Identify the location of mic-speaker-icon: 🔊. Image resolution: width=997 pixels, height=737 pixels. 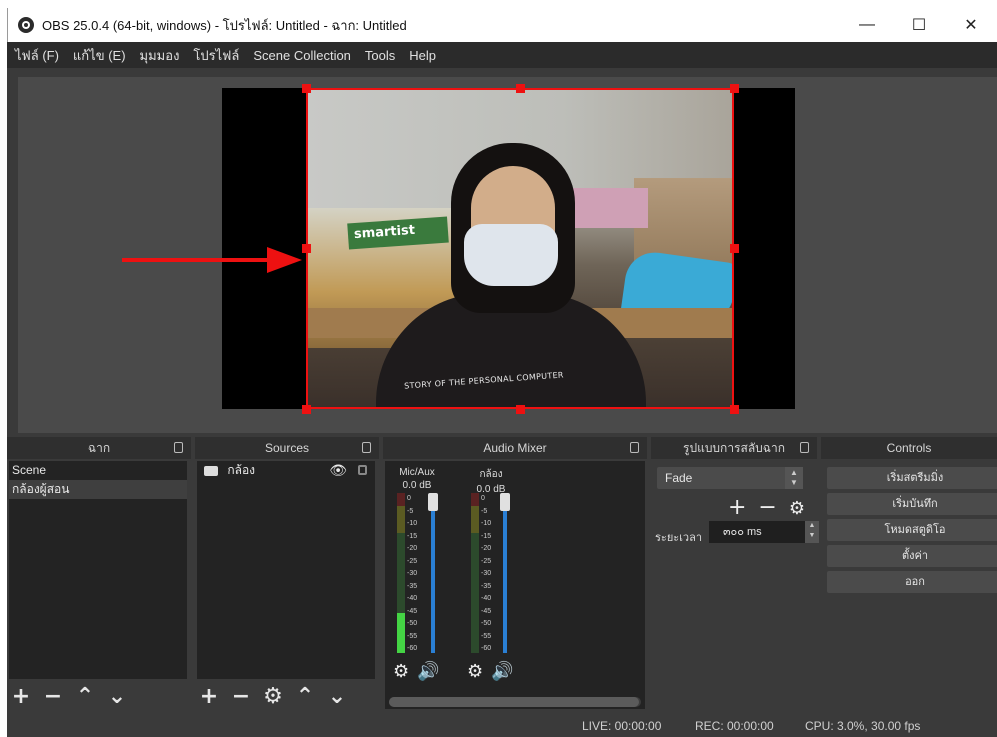
(428, 671).